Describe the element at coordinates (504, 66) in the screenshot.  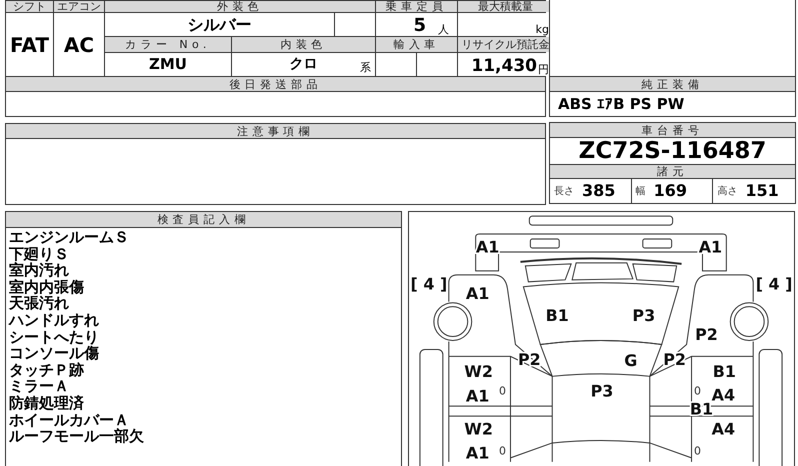
I see `field-value: 11,430` at that location.